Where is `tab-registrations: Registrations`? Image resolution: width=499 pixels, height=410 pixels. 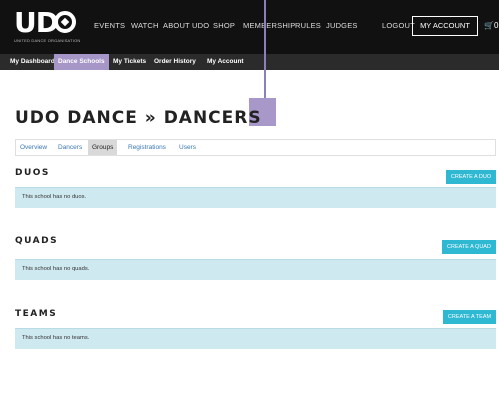
tab-registrations: Registrations is located at coordinates (147, 147).